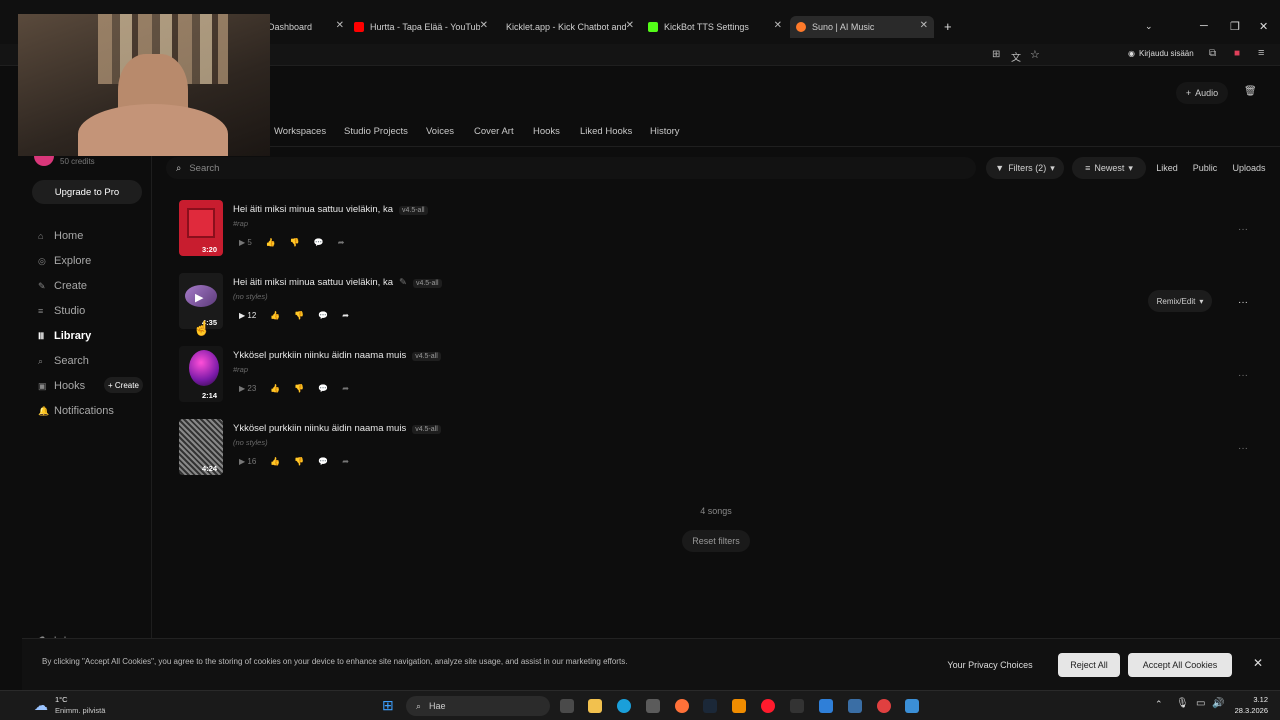 This screenshot has width=1280, height=720. Describe the element at coordinates (996, 54) in the screenshot. I see `install-icon: ⊞` at that location.